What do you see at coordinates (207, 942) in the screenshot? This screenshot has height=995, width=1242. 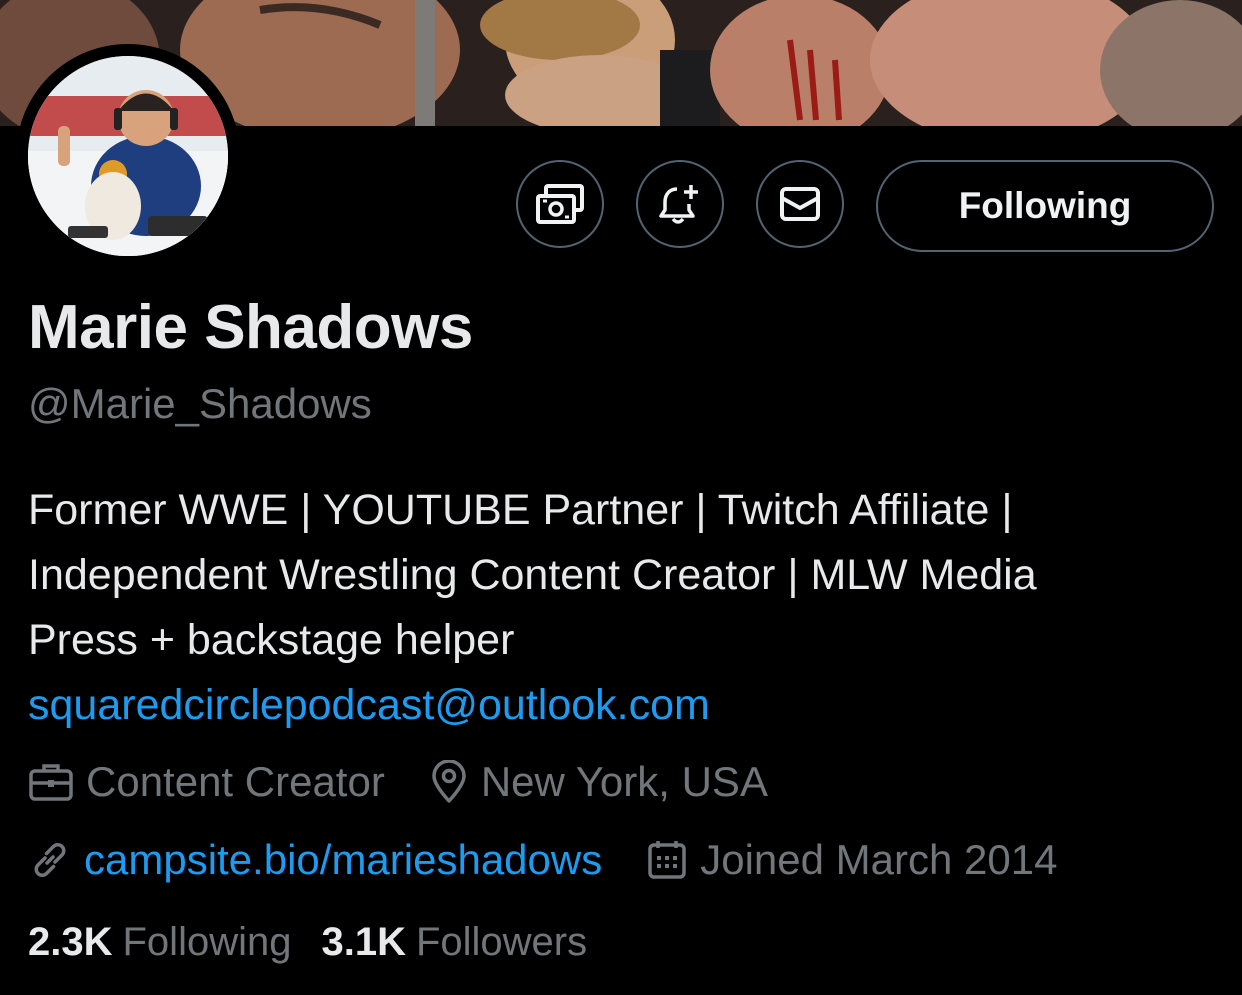 I see `following-label: Following` at bounding box center [207, 942].